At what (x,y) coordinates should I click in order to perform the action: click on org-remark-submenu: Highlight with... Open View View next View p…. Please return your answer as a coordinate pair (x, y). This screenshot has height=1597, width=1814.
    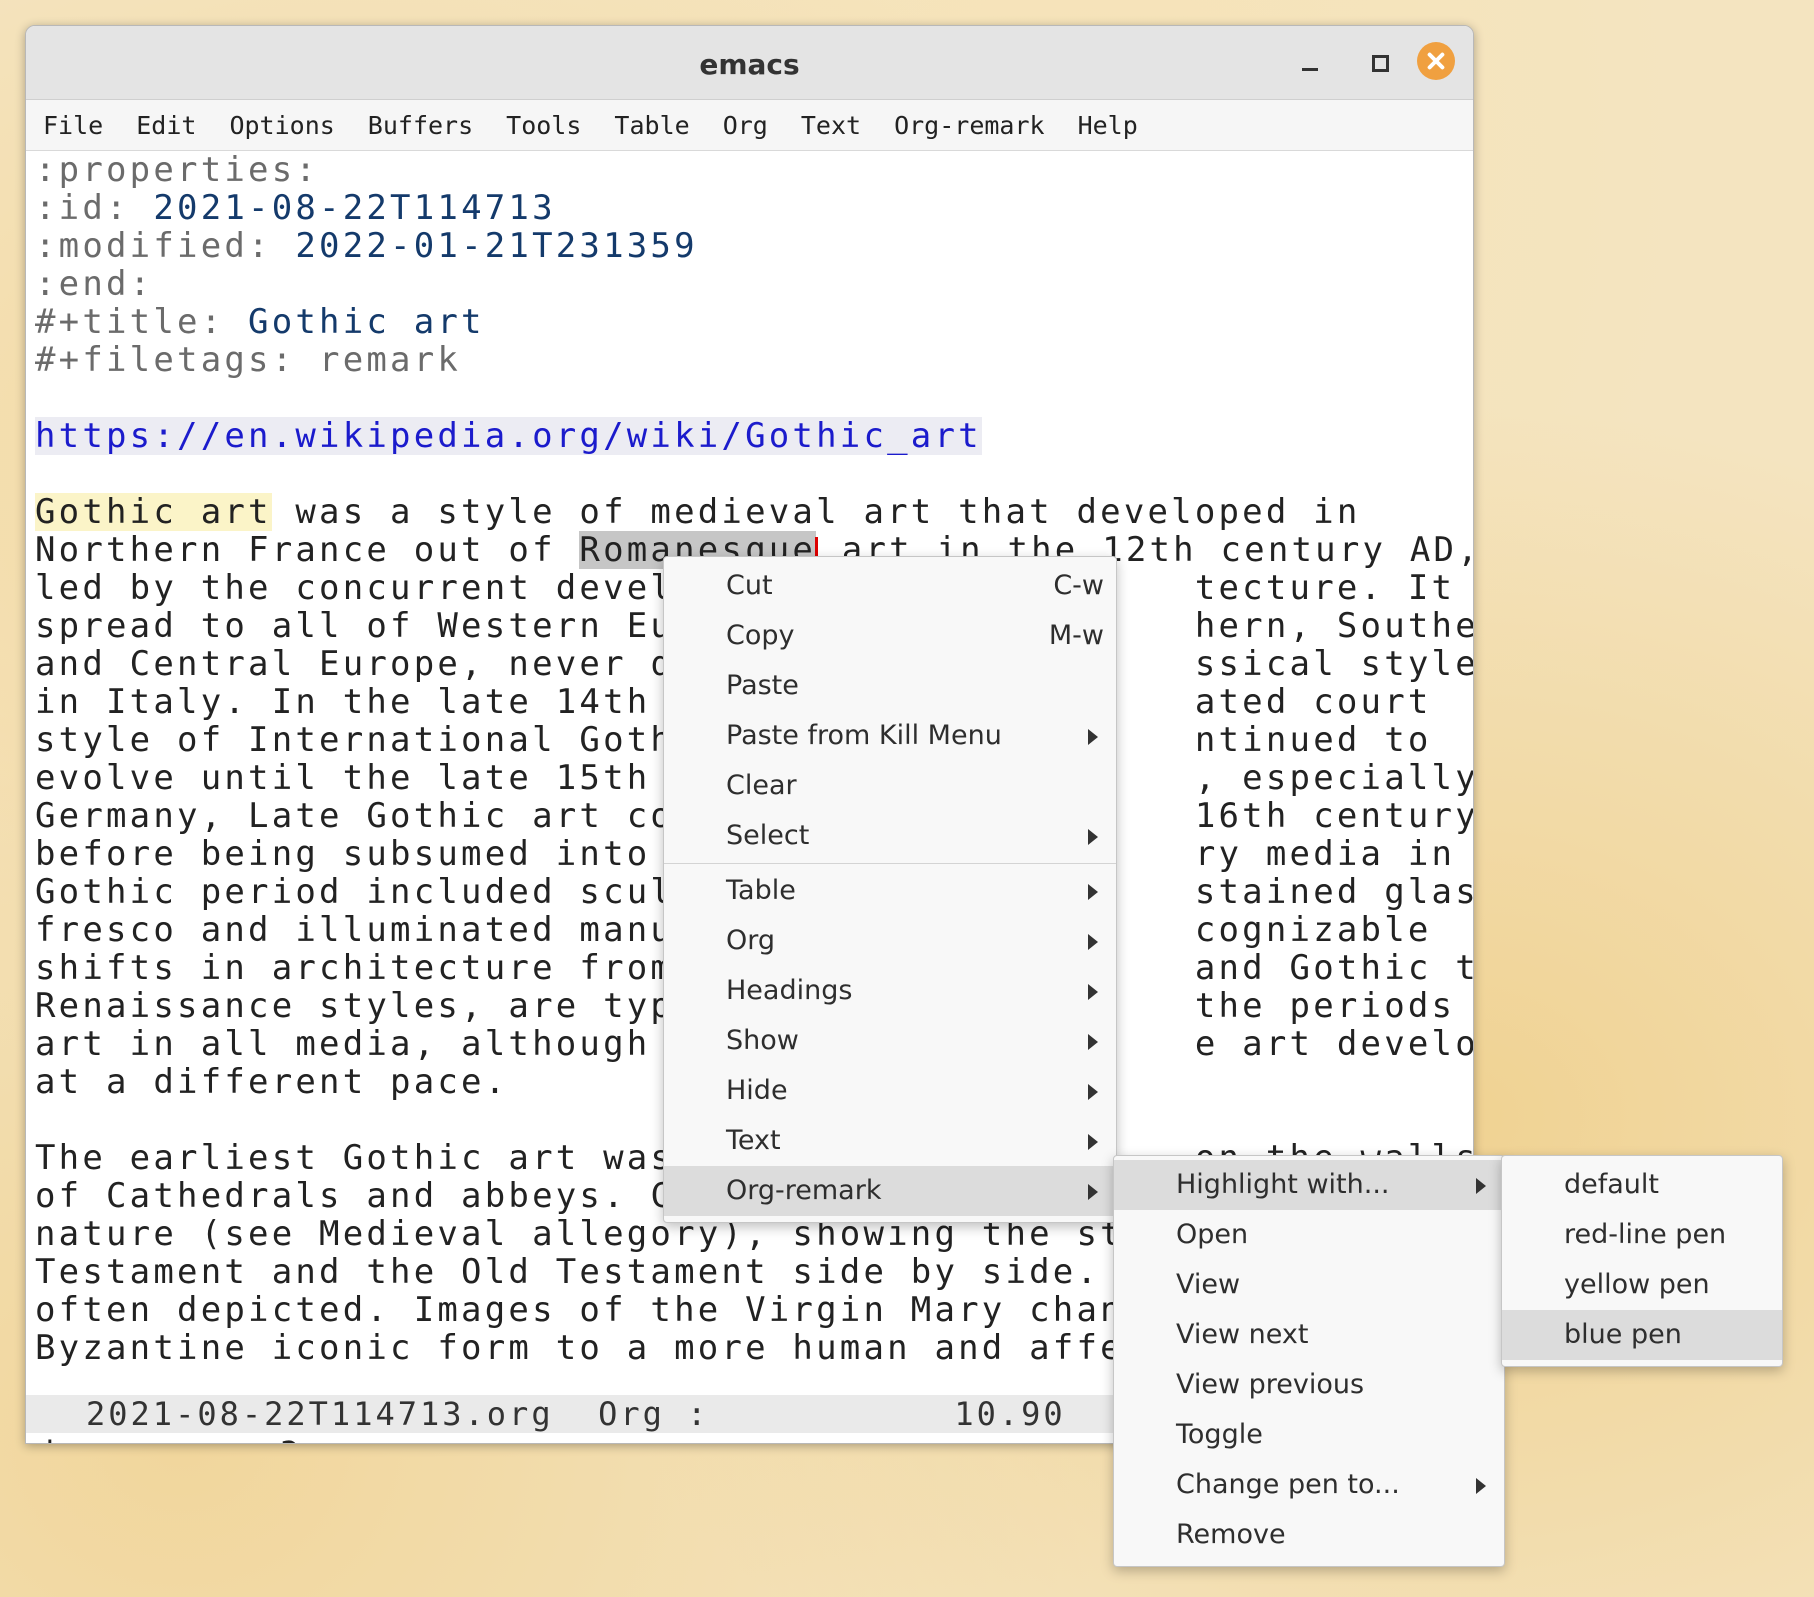
    Looking at the image, I should click on (1309, 1361).